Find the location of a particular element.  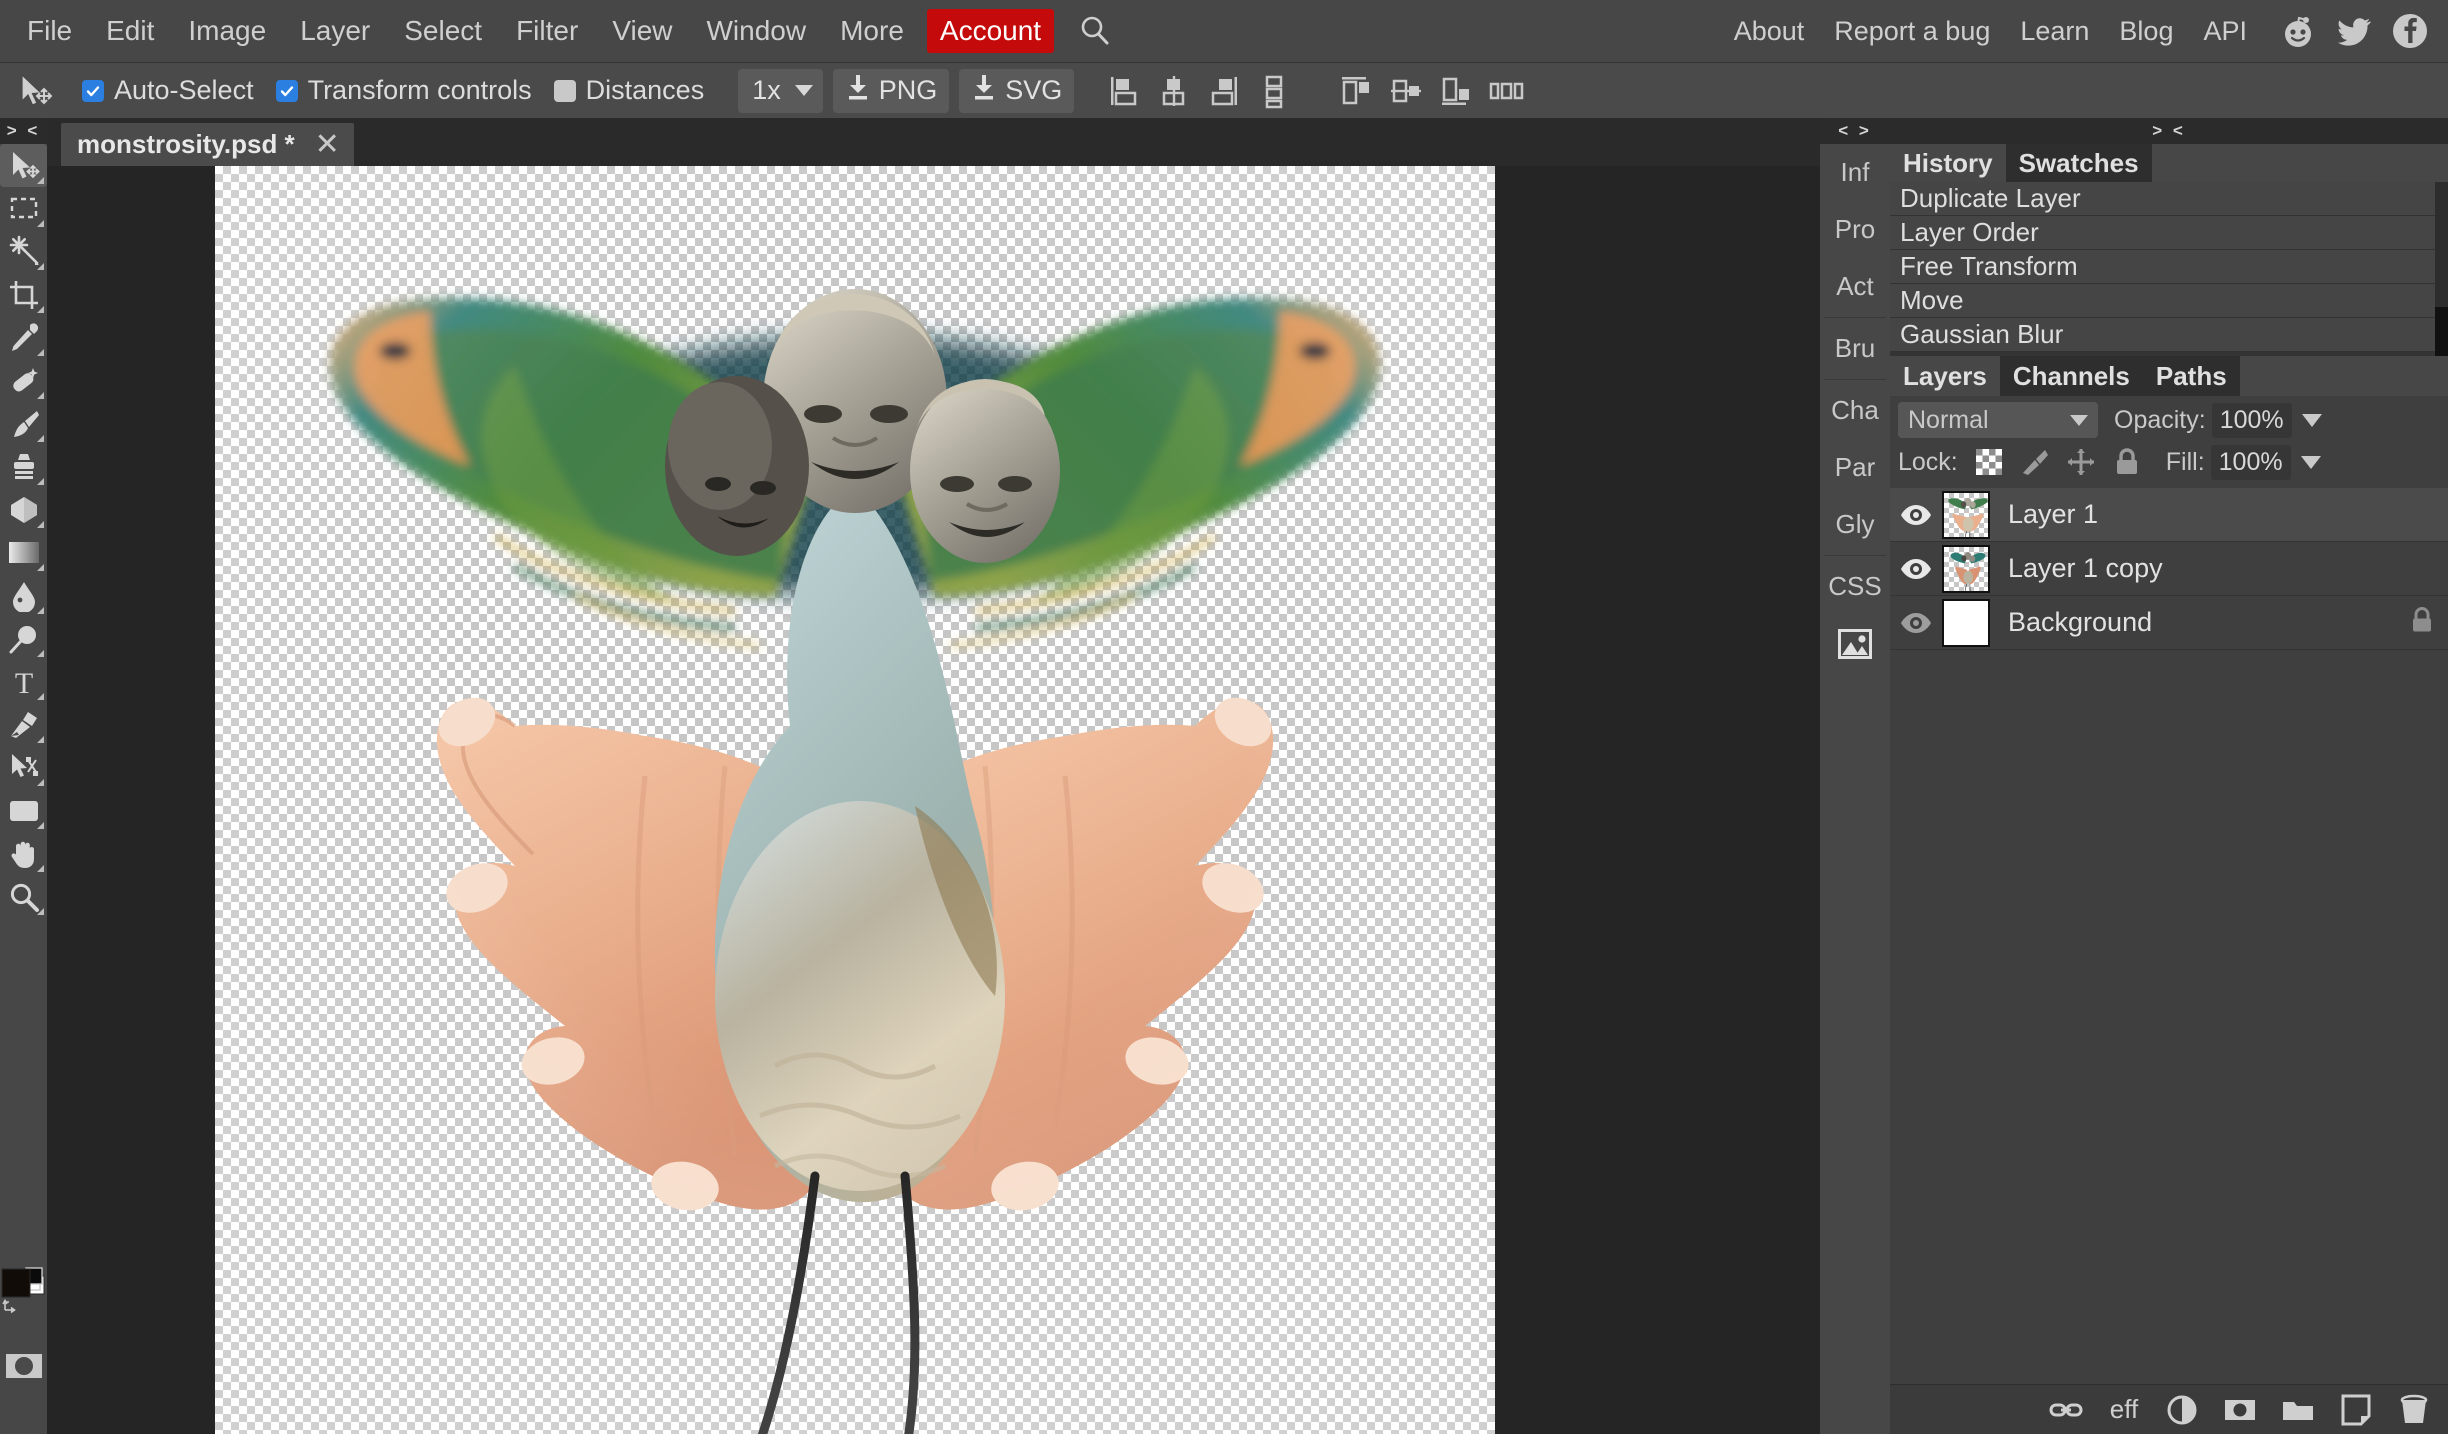

tool-gradient is located at coordinates (23, 552).